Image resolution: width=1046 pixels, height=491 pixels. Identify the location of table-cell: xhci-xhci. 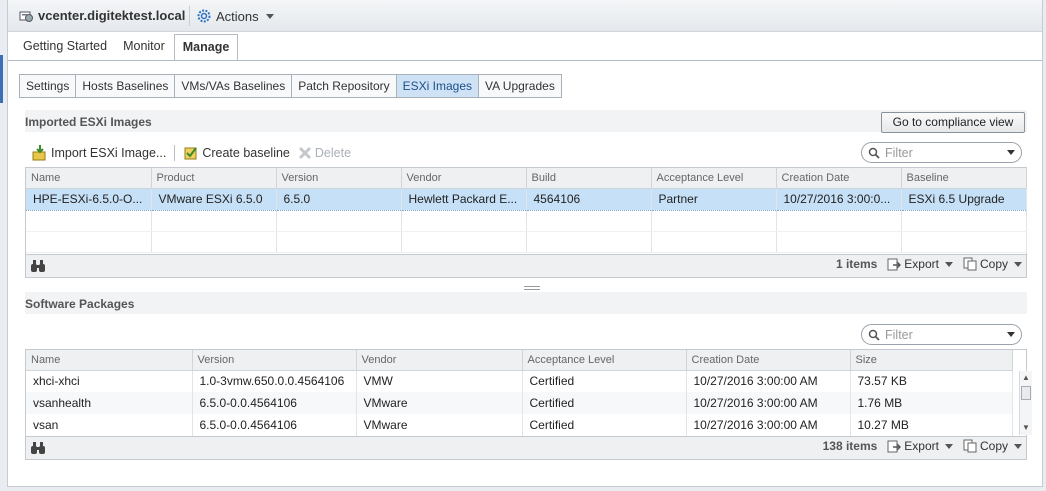
(109, 381).